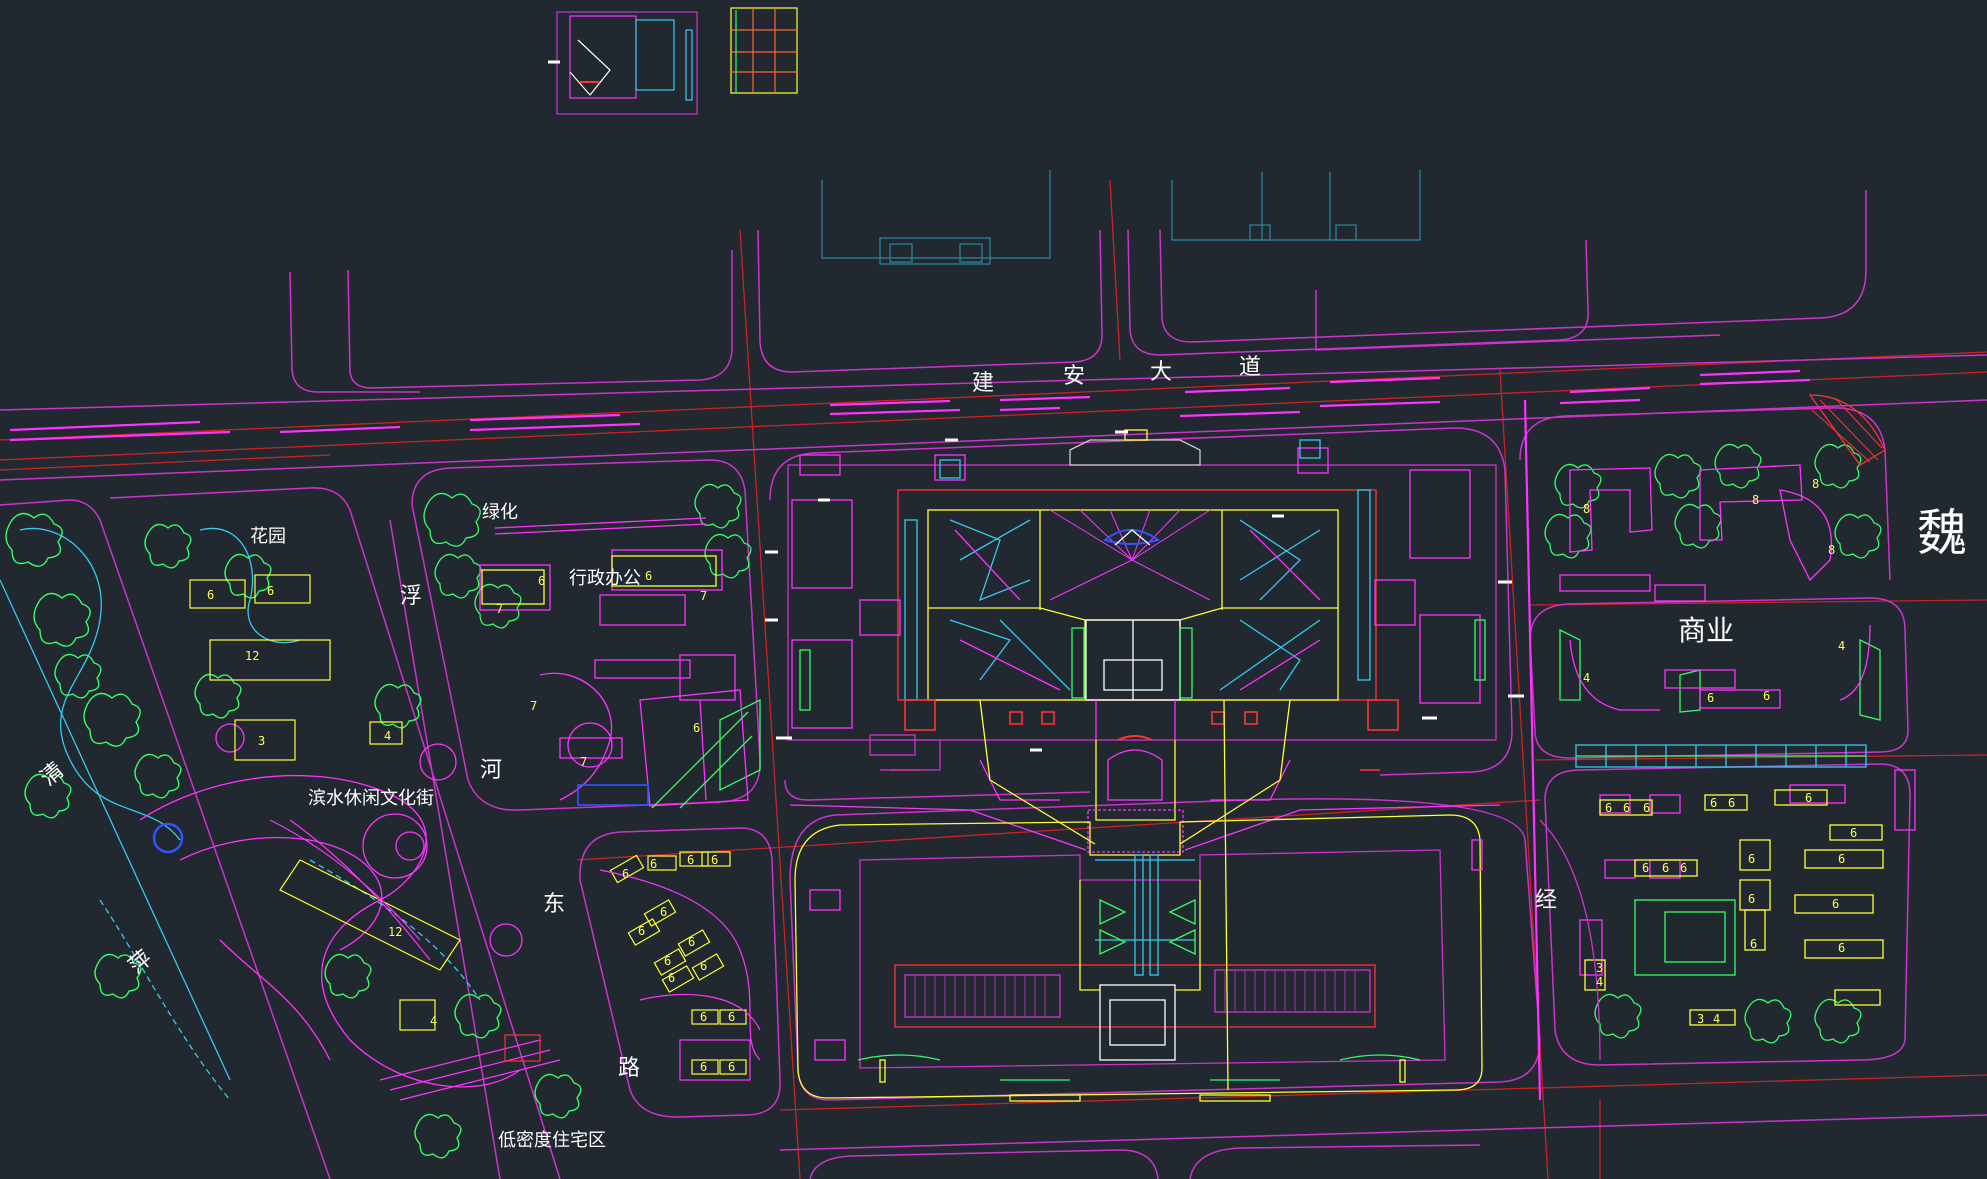 The height and width of the screenshot is (1179, 1987). Describe the element at coordinates (605, 578) in the screenshot. I see `zone-label-admin-office: 行政办公` at that location.